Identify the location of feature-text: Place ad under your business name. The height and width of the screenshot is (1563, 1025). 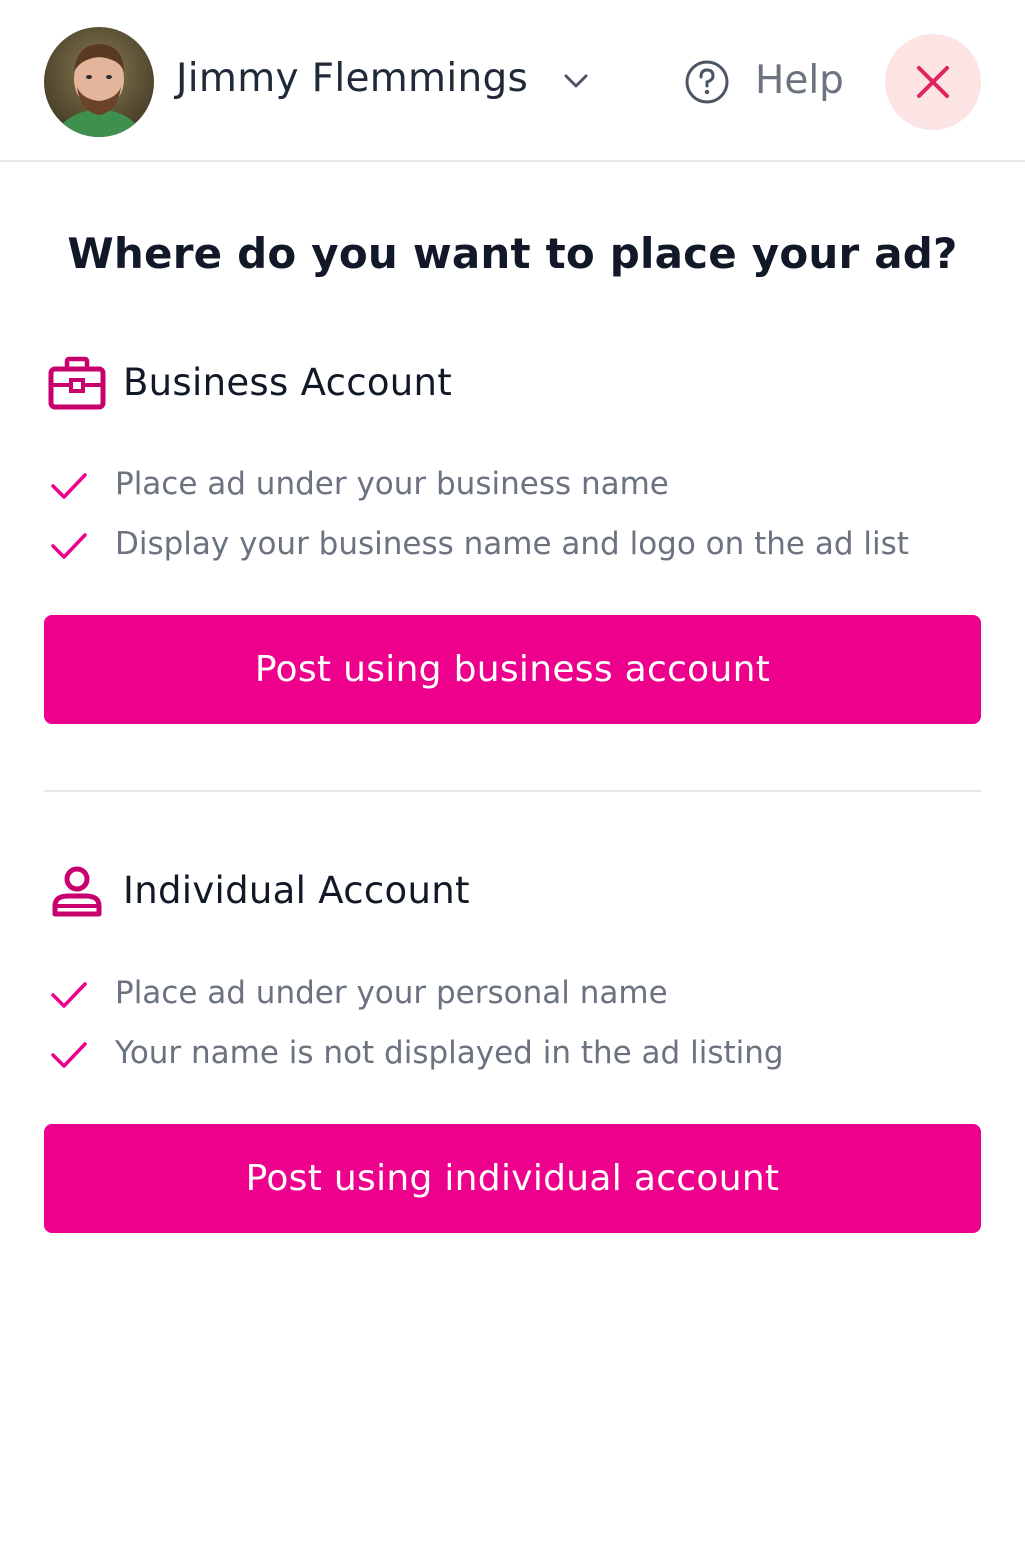
(392, 484).